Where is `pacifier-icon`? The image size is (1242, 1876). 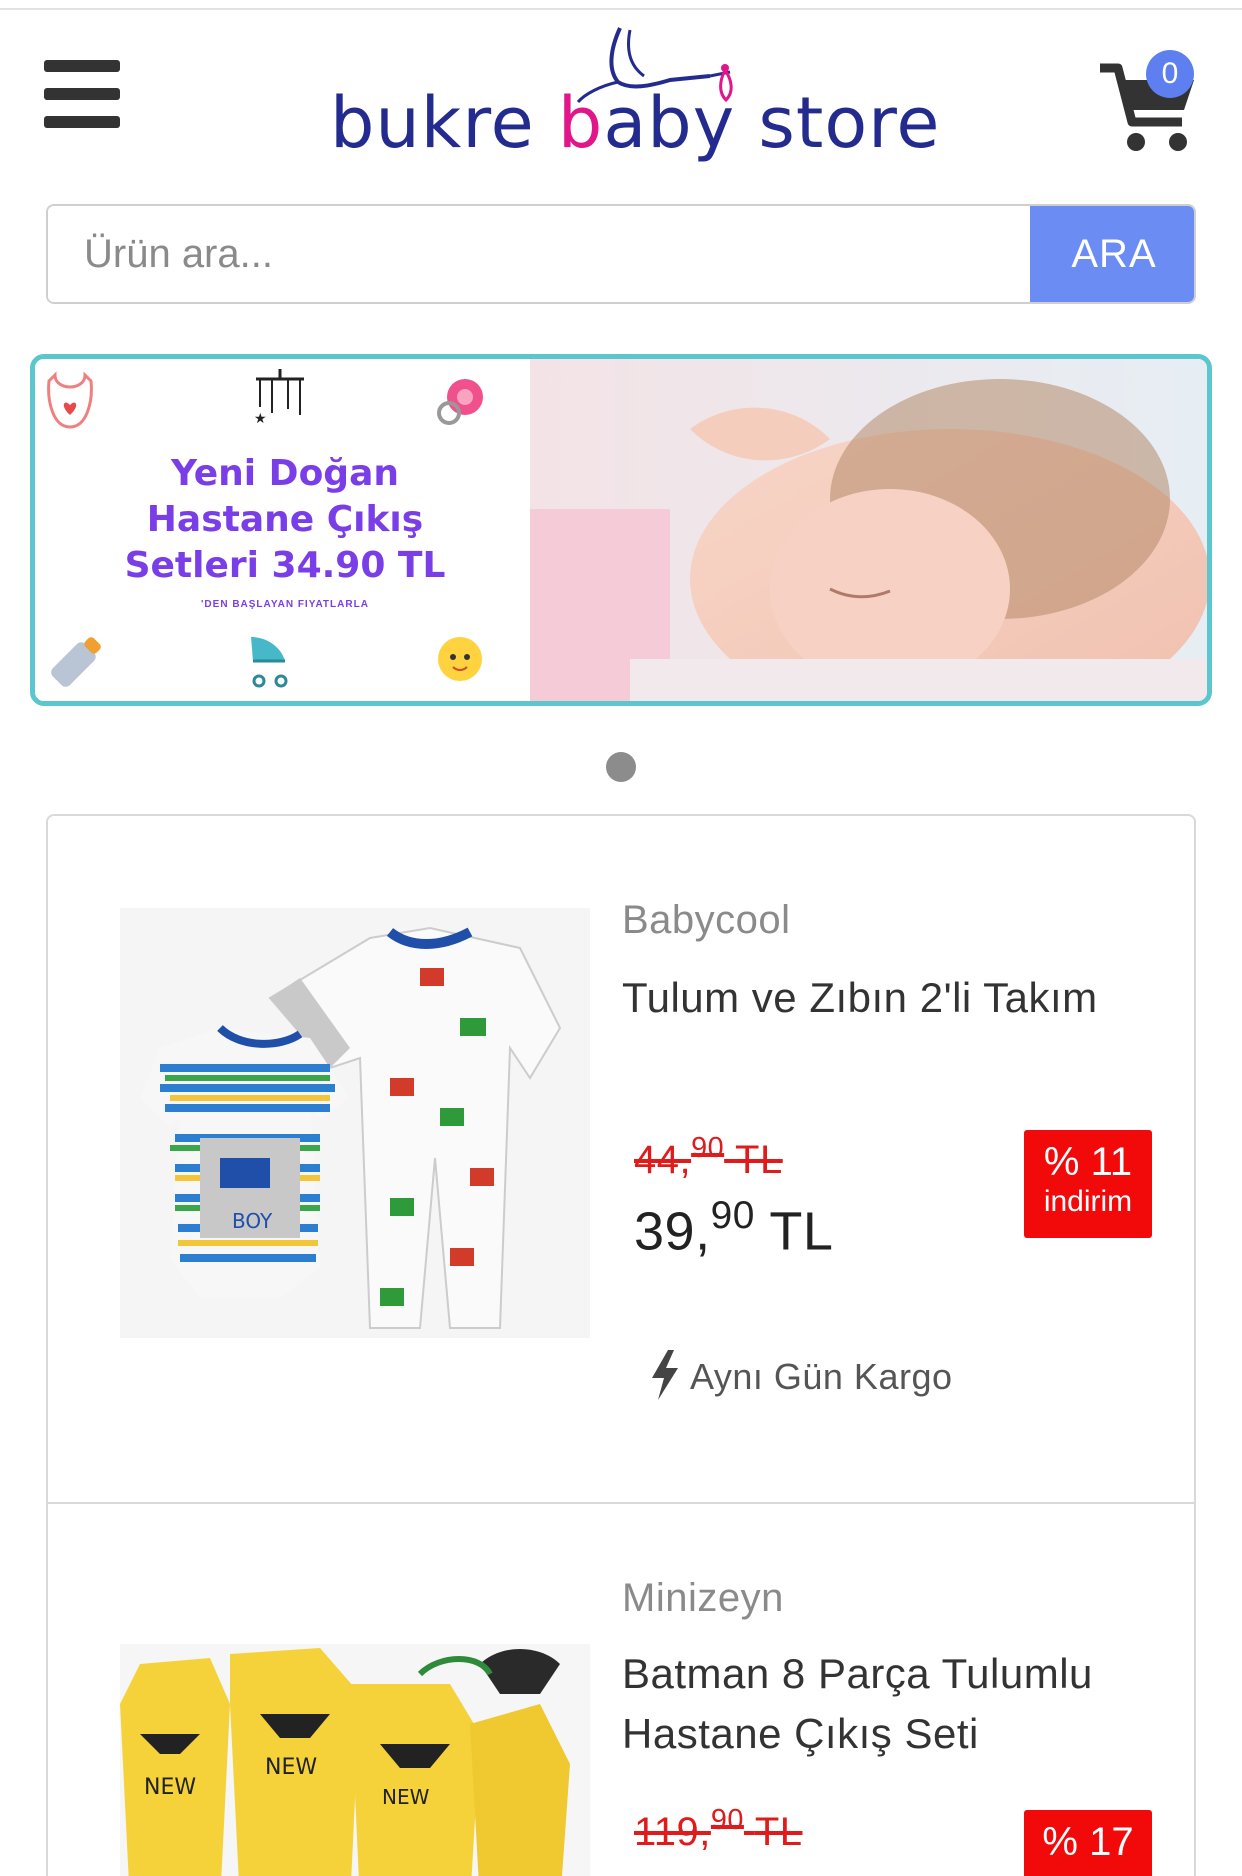
pacifier-icon is located at coordinates (460, 402).